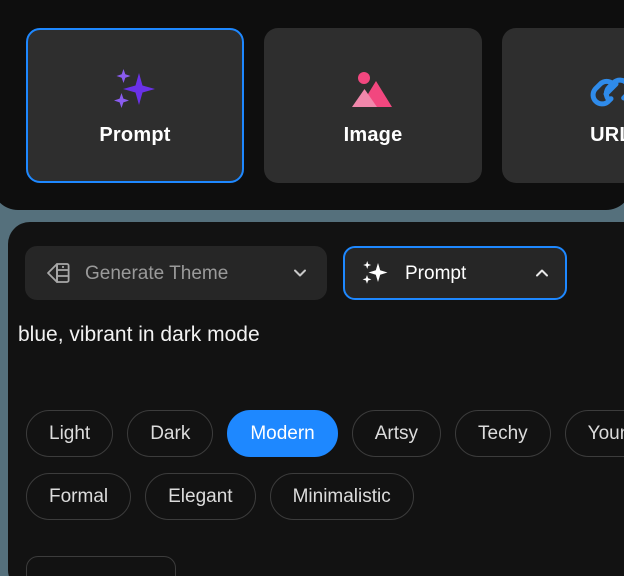 Image resolution: width=624 pixels, height=576 pixels. What do you see at coordinates (563, 105) in the screenshot?
I see `source-card-url: URL` at bounding box center [563, 105].